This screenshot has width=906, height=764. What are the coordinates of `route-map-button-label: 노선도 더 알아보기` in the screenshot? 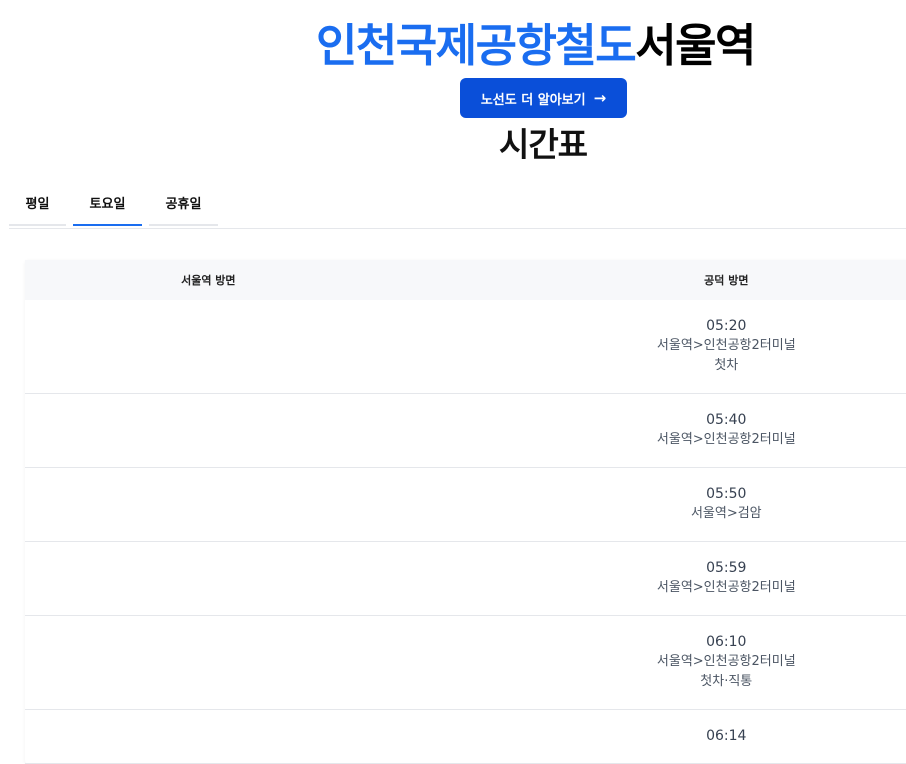 It's located at (533, 100).